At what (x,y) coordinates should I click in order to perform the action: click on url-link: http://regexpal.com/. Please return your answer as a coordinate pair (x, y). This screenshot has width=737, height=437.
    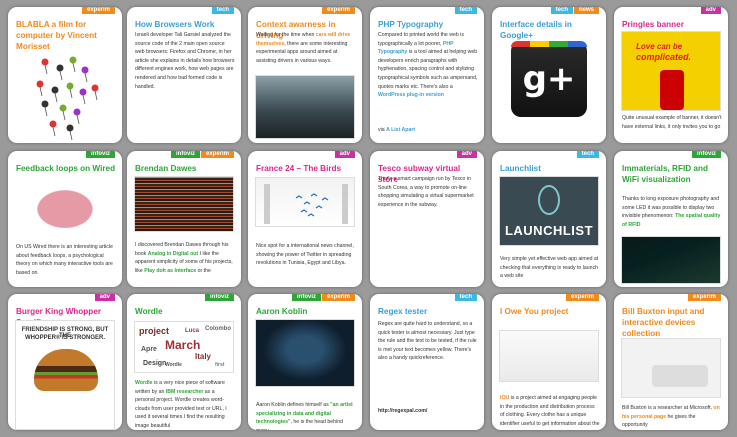
    Looking at the image, I should click on (402, 411).